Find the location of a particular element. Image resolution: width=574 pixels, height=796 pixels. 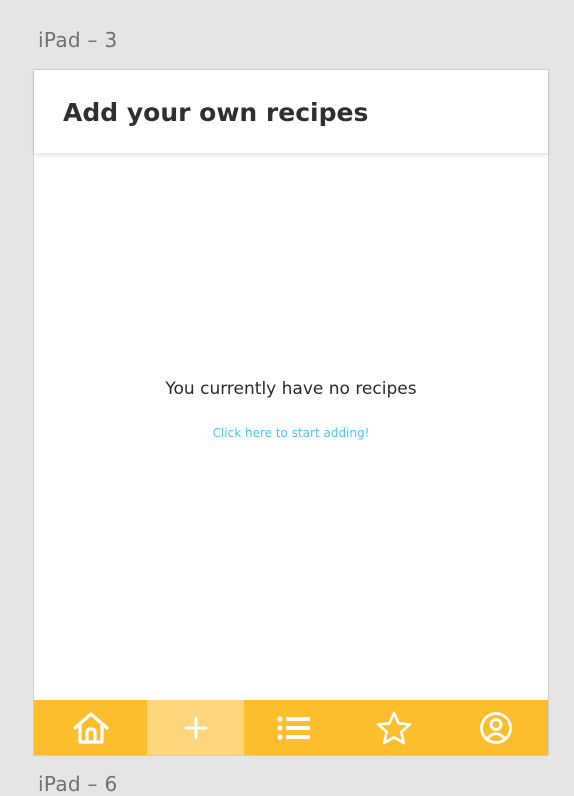

list-icon is located at coordinates (294, 728).